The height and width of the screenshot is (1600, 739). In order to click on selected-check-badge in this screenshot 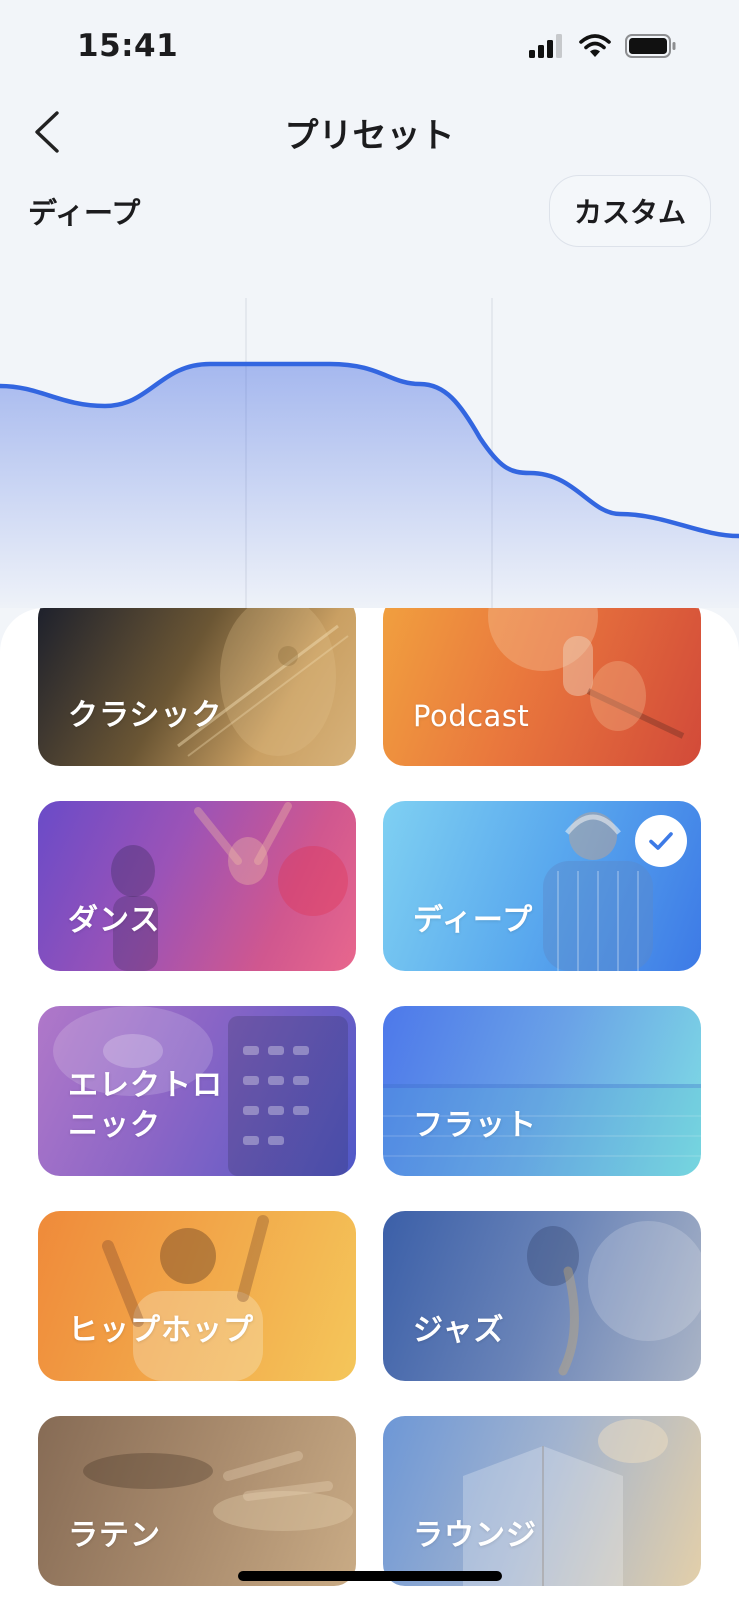, I will do `click(661, 841)`.